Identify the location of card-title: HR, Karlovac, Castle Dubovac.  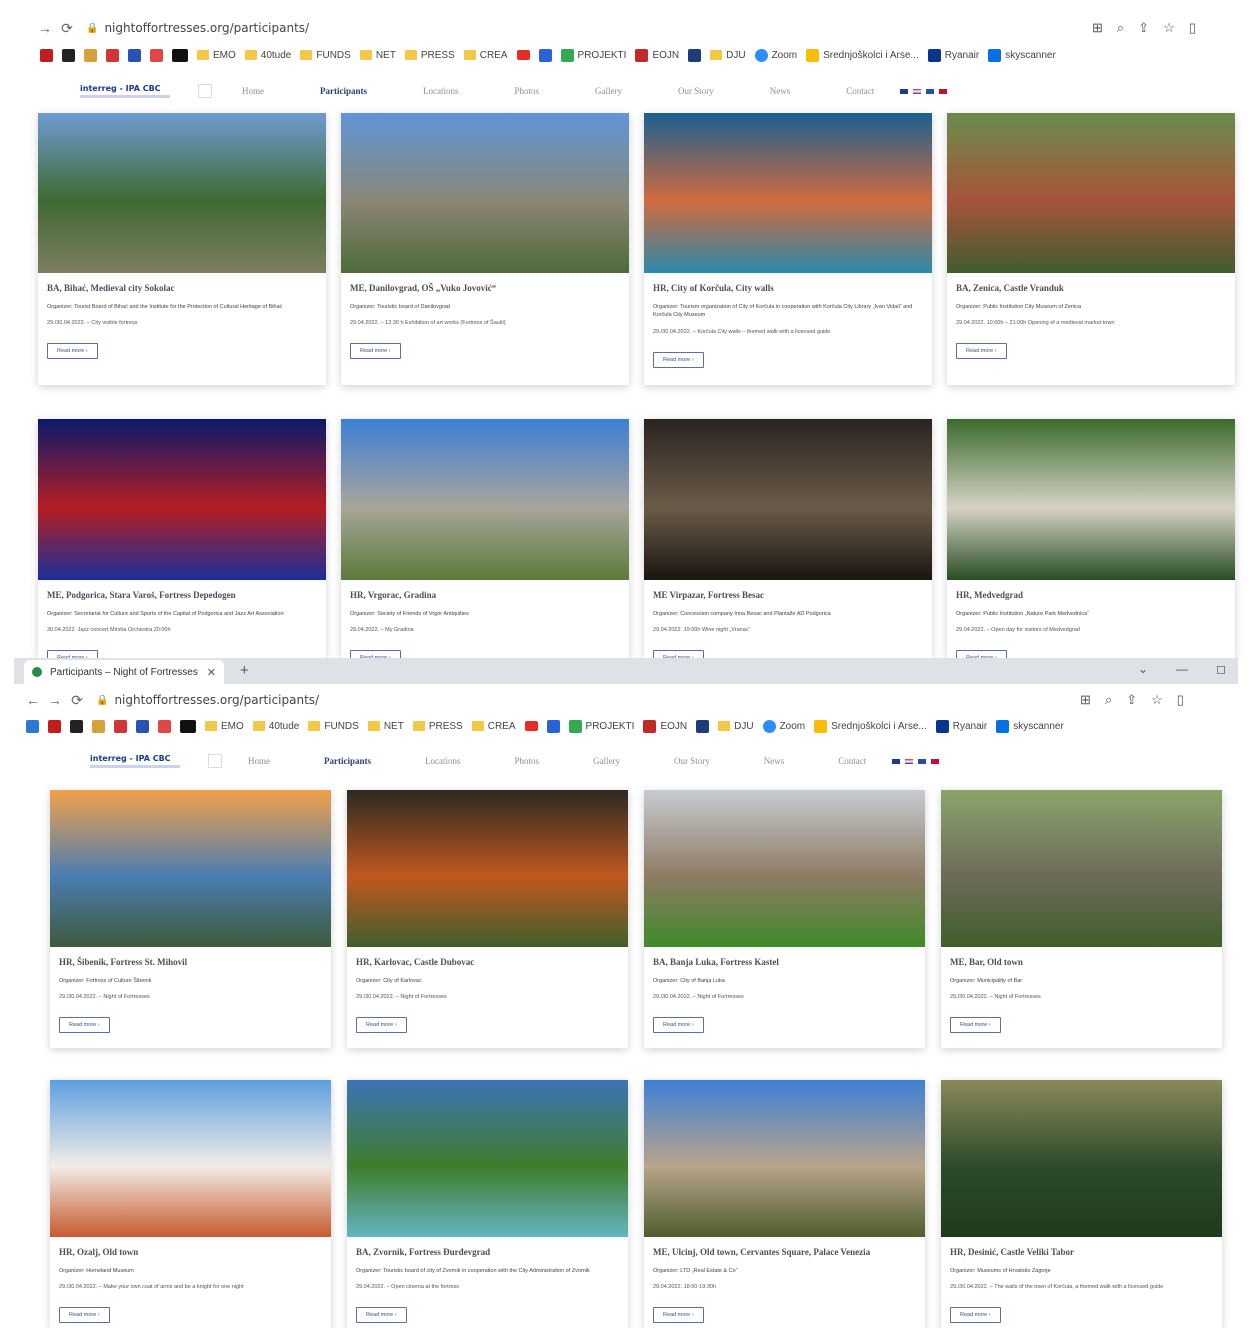
(487, 962).